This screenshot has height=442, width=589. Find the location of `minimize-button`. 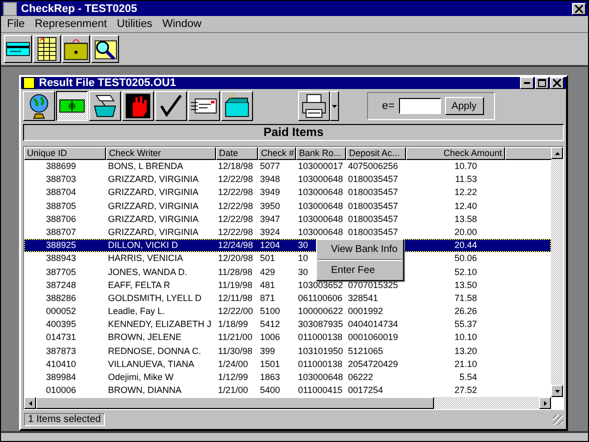

minimize-button is located at coordinates (527, 83).